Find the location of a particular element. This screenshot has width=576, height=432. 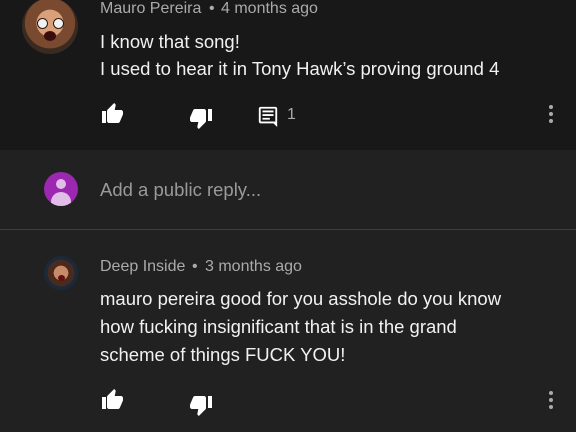

reply-count: 1 is located at coordinates (291, 115).